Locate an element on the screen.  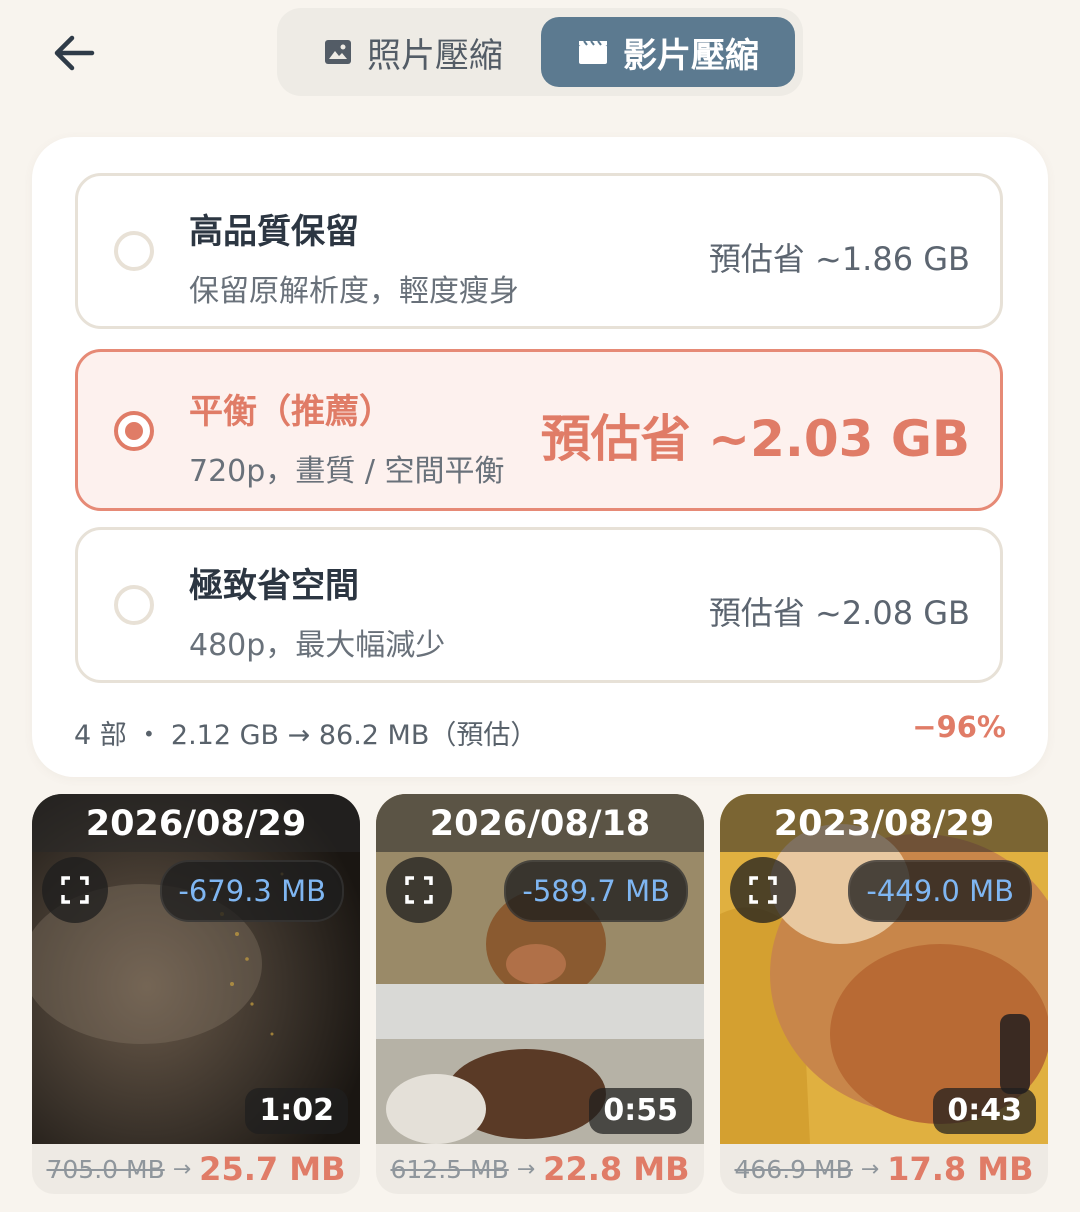
option-estimate: 預估省 ~2.03 GB is located at coordinates (755, 439).